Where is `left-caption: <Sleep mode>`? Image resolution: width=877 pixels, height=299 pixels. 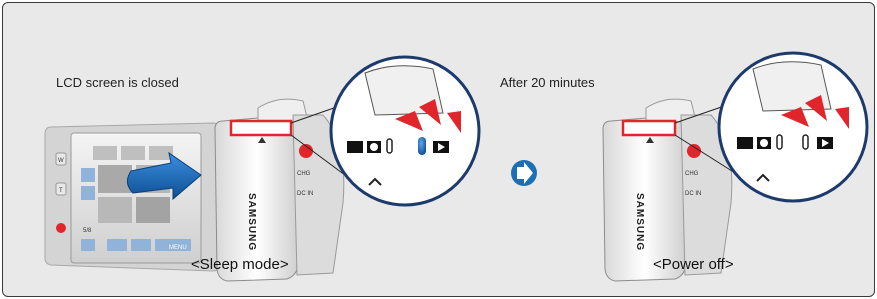 left-caption: <Sleep mode> is located at coordinates (240, 264).